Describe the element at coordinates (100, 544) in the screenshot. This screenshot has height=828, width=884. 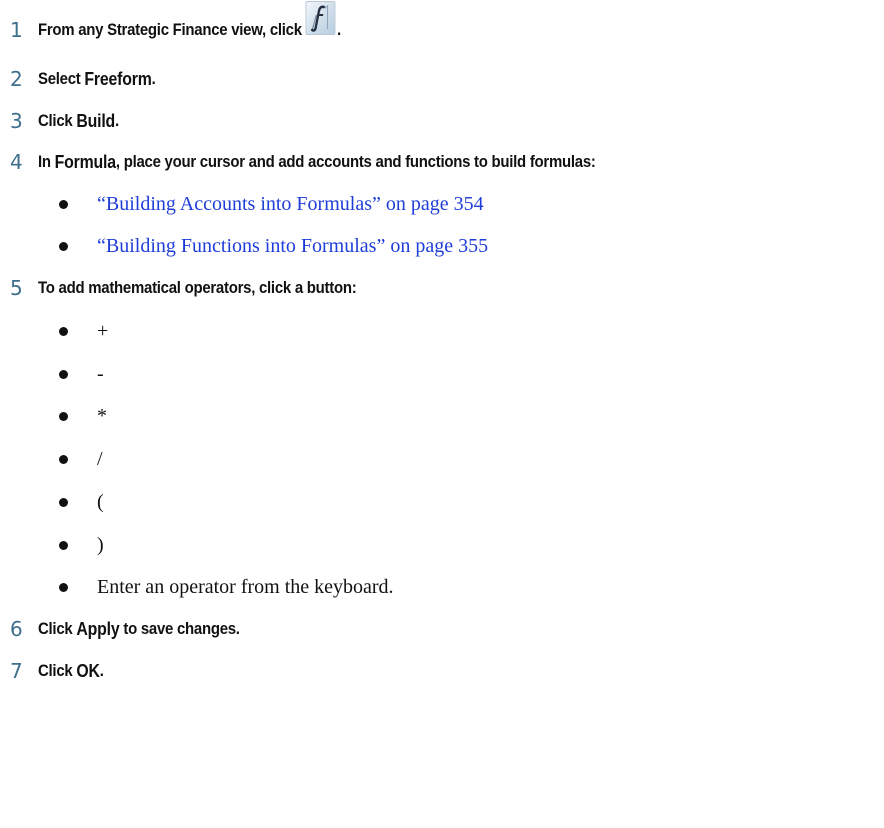
I see `operator-close-paren: )` at that location.